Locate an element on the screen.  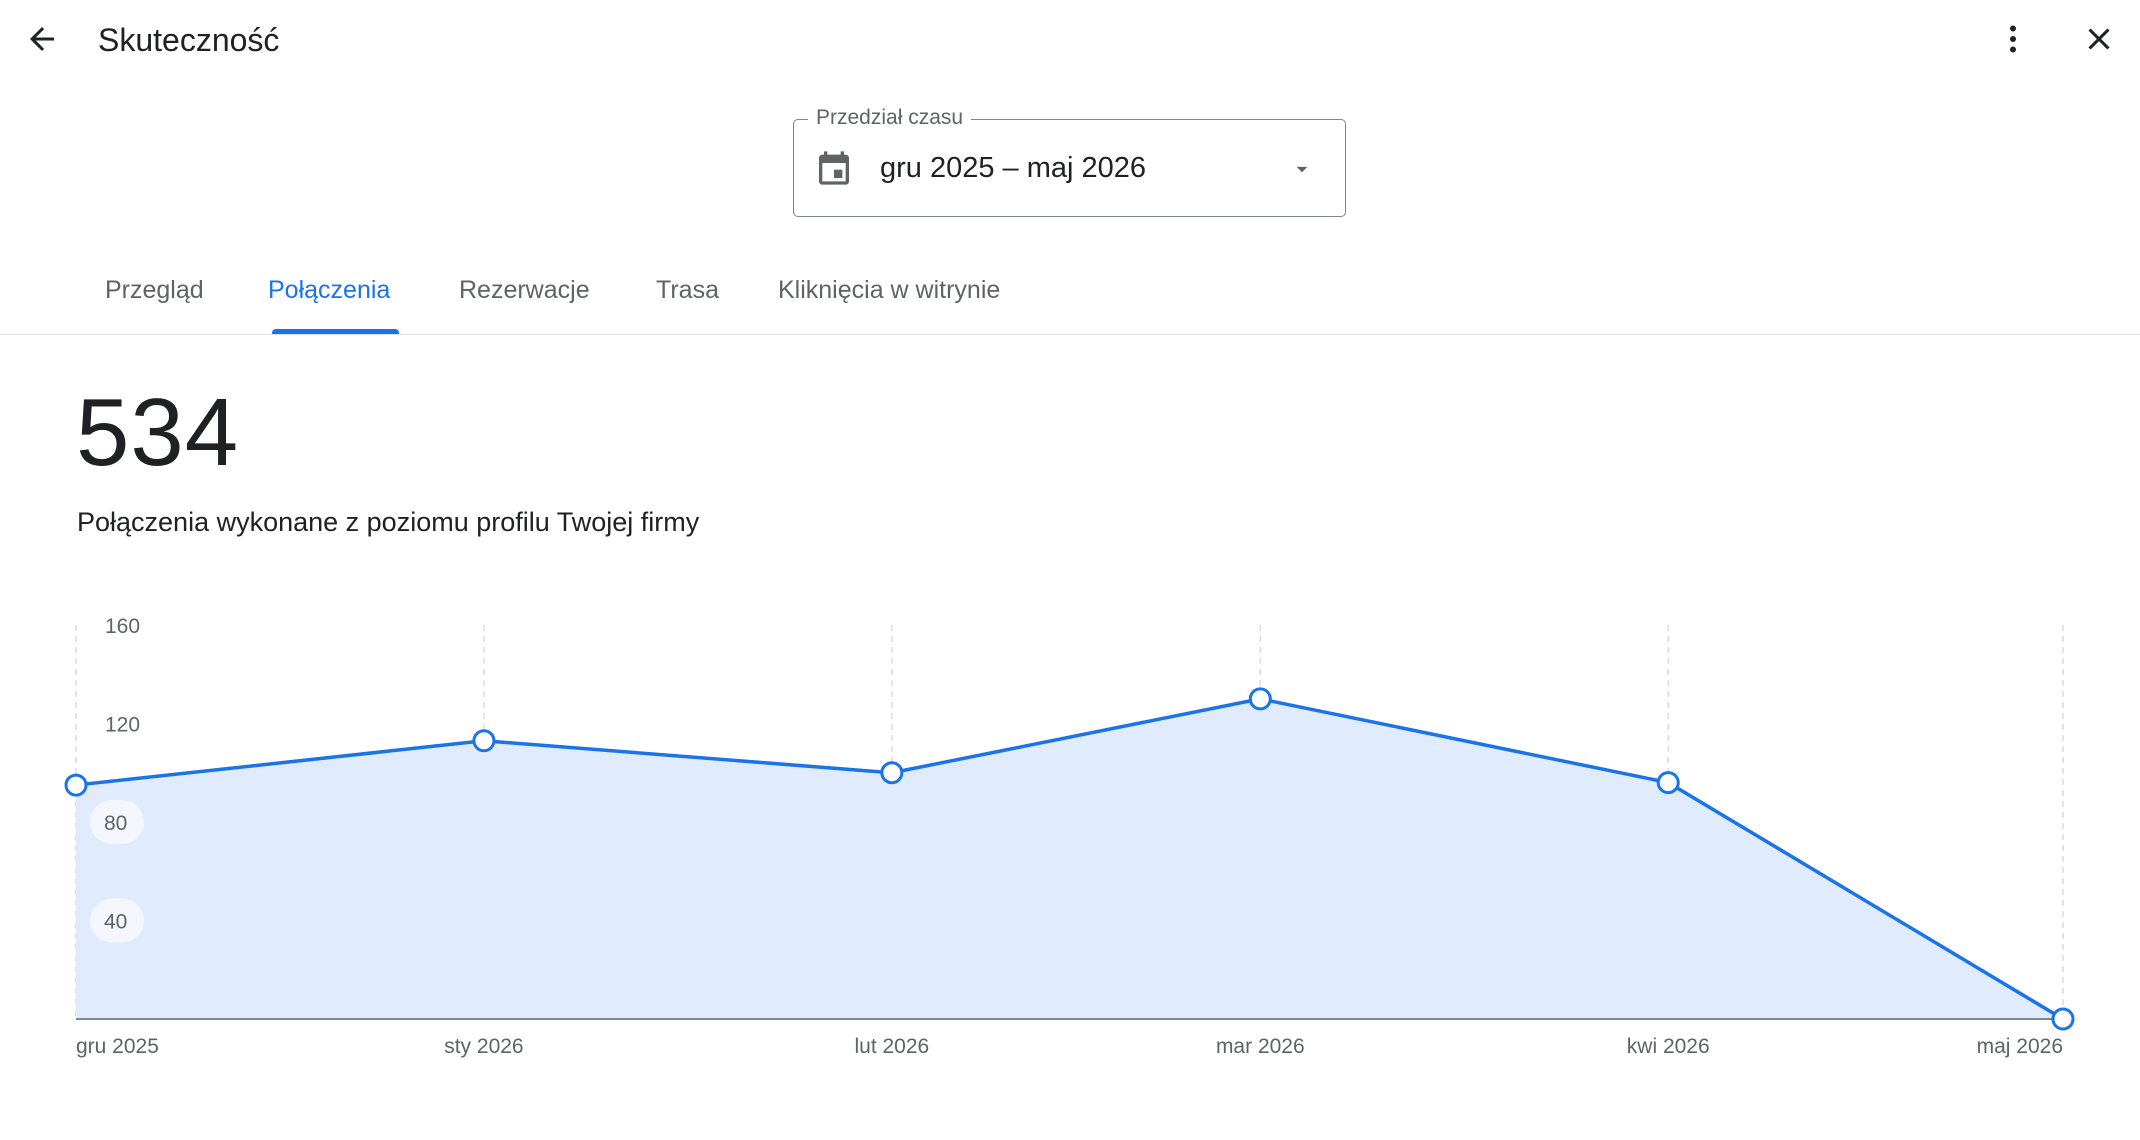
x-tick-label: mar 2026 is located at coordinates (1260, 1046).